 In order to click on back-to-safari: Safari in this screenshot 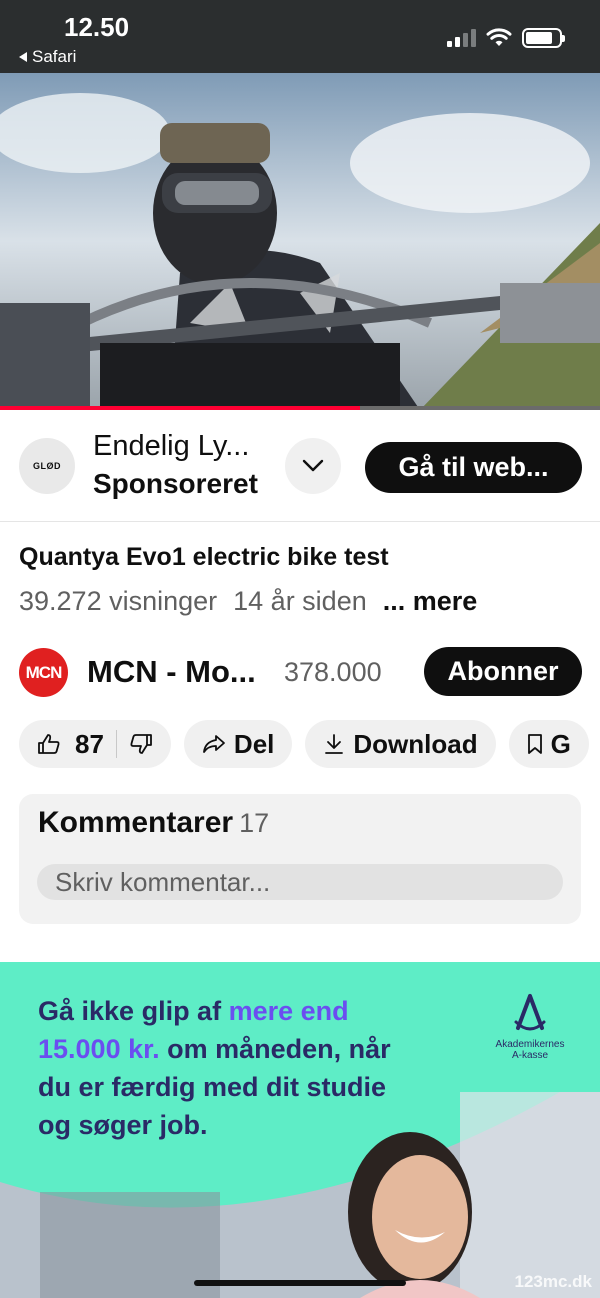, I will do `click(47, 57)`.